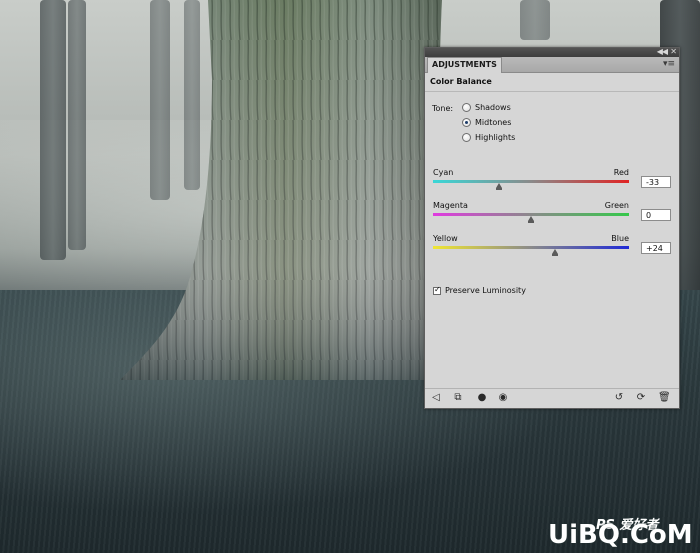 The width and height of the screenshot is (700, 553). Describe the element at coordinates (466, 137) in the screenshot. I see `radio-highlights` at that location.